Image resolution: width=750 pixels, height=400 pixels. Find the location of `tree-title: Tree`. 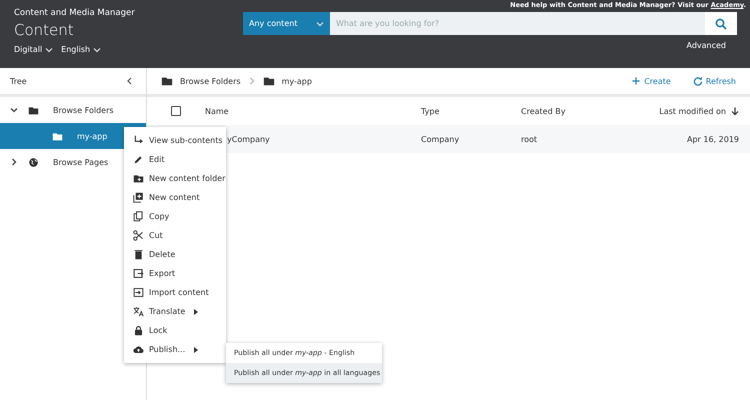

tree-title: Tree is located at coordinates (18, 81).